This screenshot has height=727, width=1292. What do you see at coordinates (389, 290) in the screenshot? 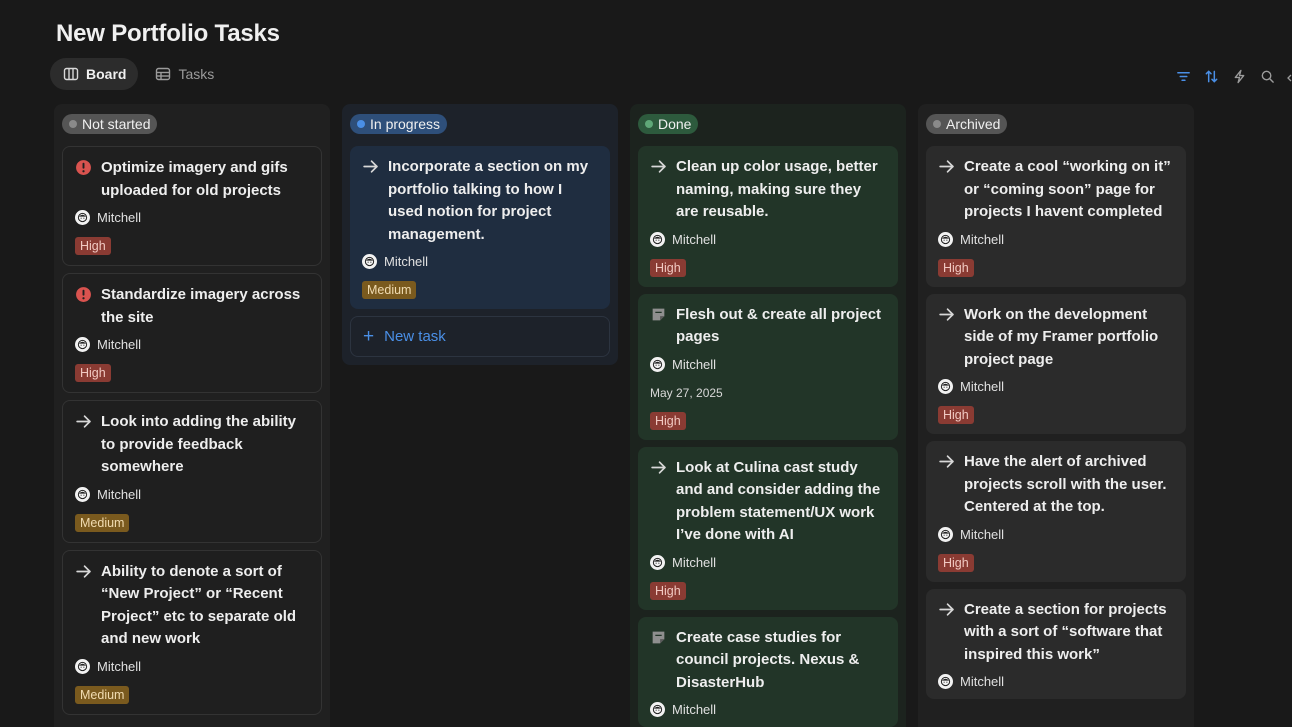
I see `priority-badge: Medium` at bounding box center [389, 290].